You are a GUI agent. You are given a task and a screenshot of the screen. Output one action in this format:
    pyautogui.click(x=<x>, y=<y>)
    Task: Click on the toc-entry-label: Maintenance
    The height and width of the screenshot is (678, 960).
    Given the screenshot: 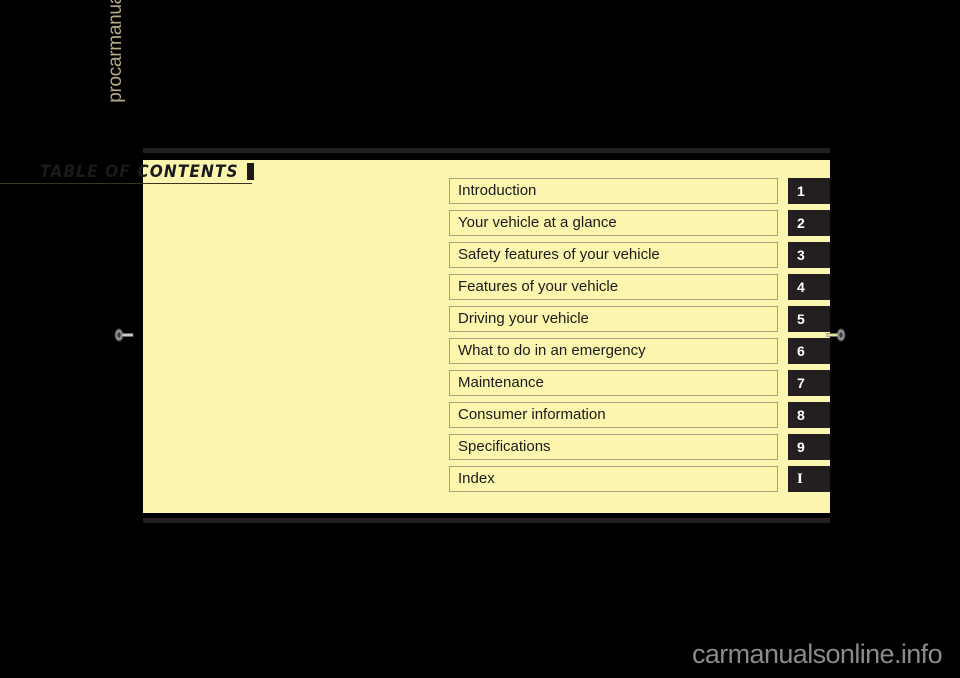 What is the action you would take?
    pyautogui.click(x=613, y=383)
    